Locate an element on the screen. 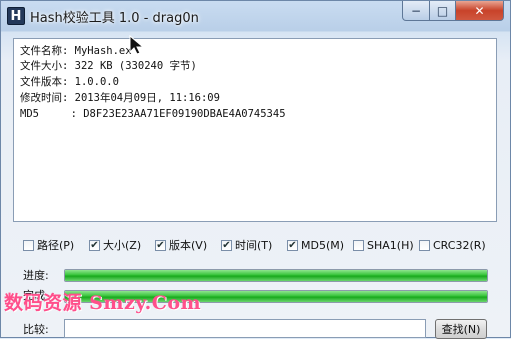  option-crc32: CRC32(R) is located at coordinates (452, 245).